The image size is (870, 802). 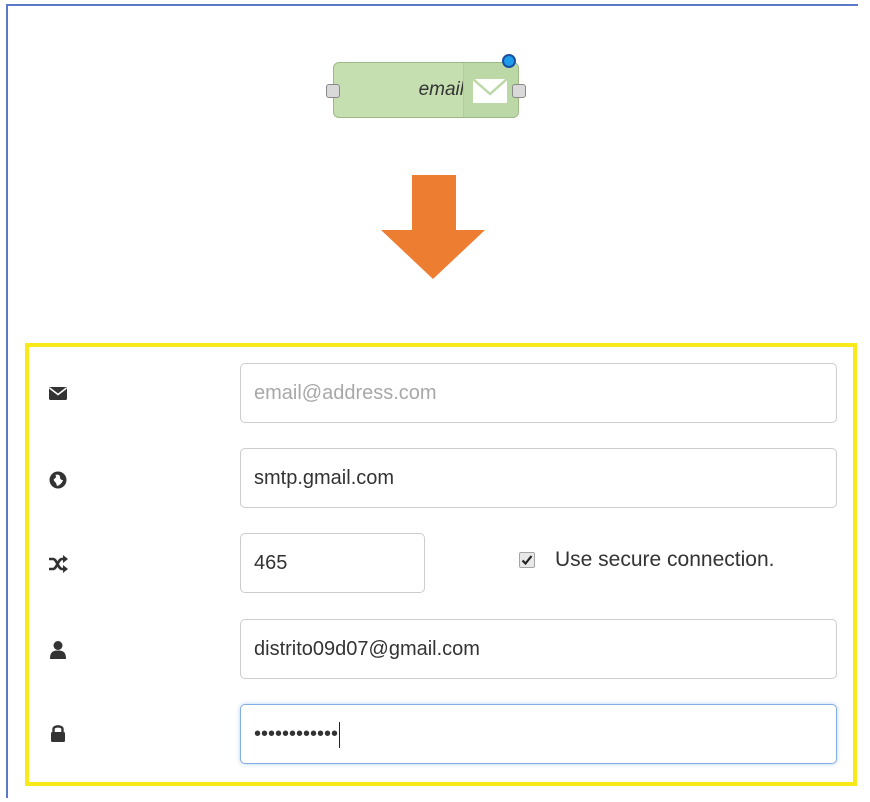 I want to click on globe-icon, so click(x=58, y=480).